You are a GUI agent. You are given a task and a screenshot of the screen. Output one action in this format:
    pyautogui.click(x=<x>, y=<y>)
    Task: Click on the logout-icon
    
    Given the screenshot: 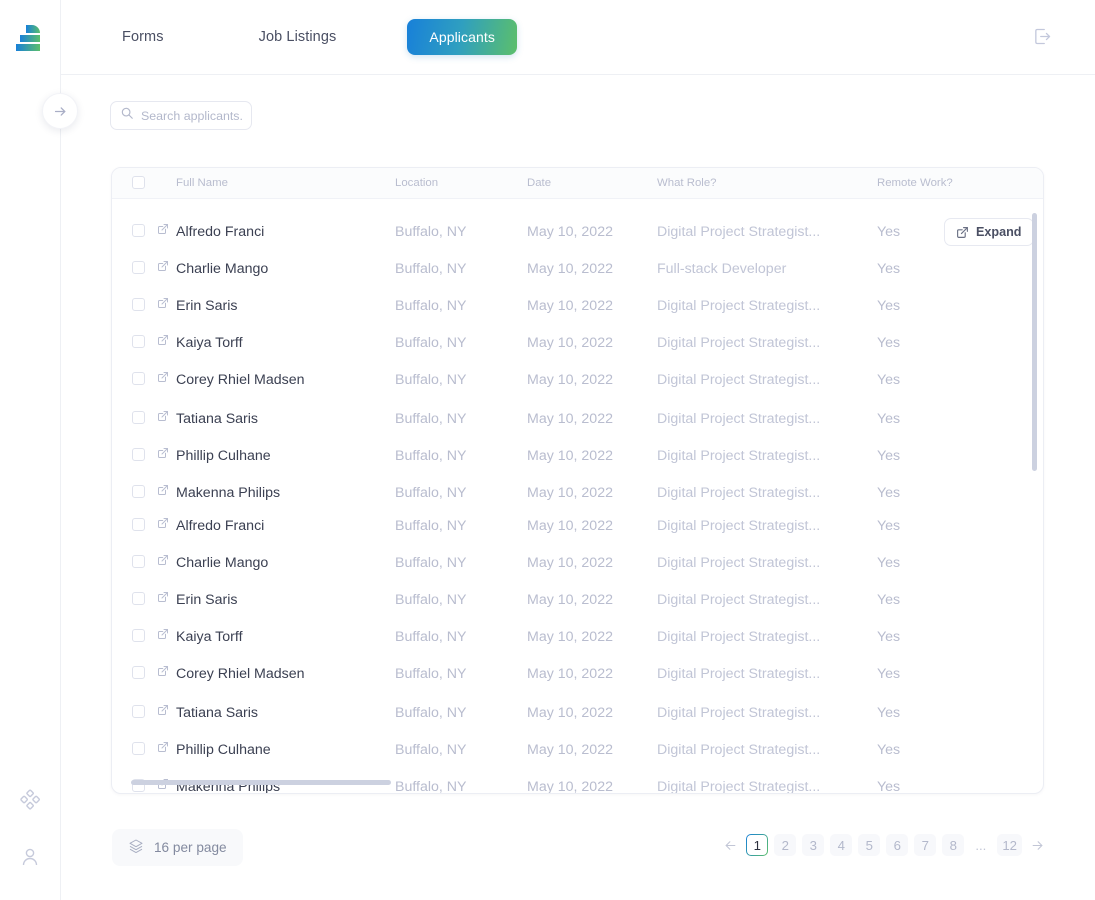 What is the action you would take?
    pyautogui.click(x=1042, y=39)
    